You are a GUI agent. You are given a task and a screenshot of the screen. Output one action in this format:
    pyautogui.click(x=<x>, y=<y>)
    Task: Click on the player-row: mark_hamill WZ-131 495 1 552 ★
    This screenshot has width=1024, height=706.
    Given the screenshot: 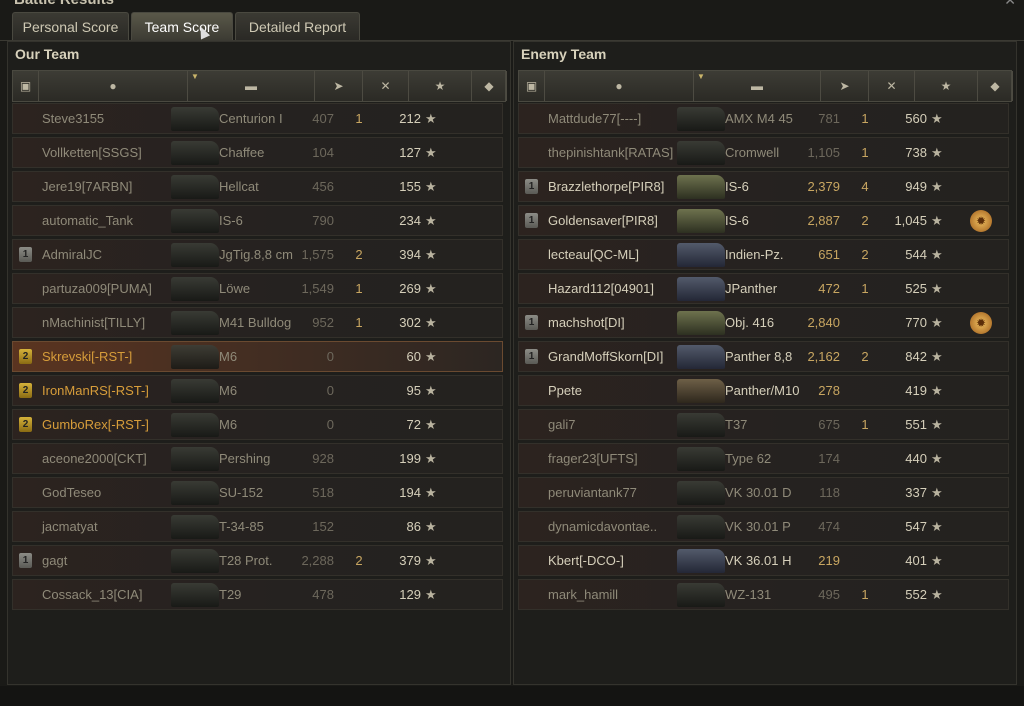 What is the action you would take?
    pyautogui.click(x=763, y=594)
    